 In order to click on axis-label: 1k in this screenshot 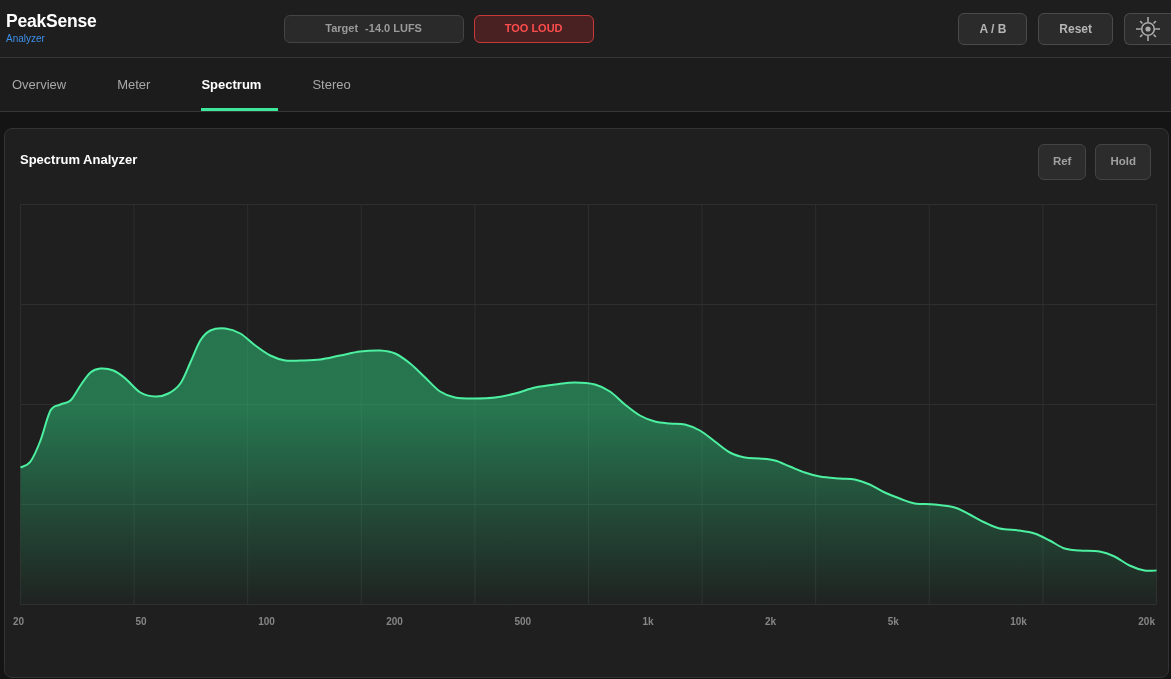, I will do `click(648, 622)`.